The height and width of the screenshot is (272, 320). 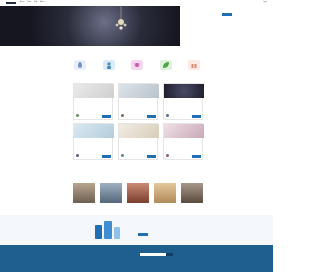 I want to click on category-row, so click(x=137, y=65).